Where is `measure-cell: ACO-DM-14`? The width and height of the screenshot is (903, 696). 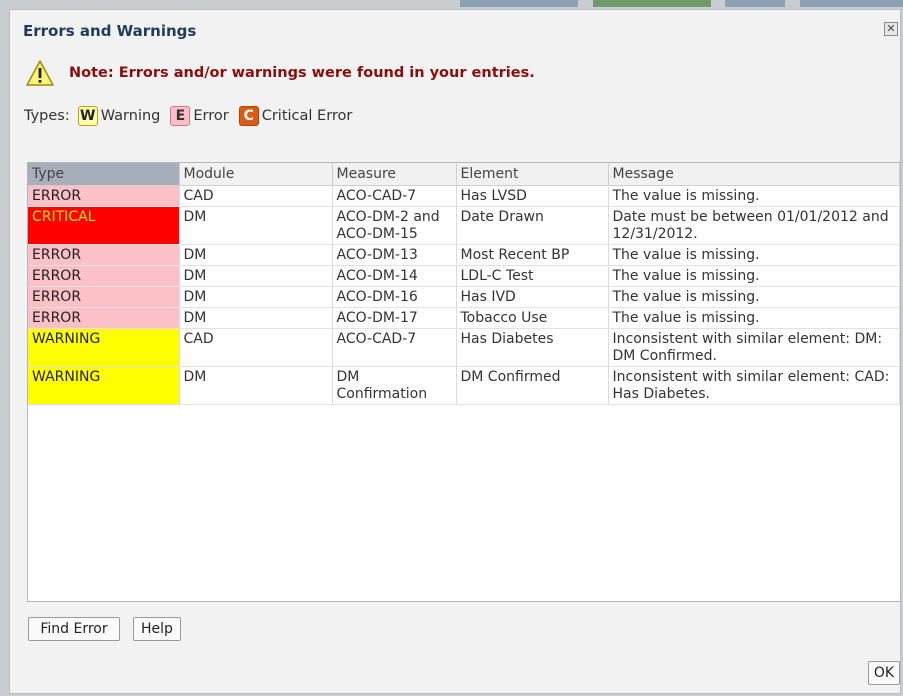 measure-cell: ACO-DM-14 is located at coordinates (394, 276).